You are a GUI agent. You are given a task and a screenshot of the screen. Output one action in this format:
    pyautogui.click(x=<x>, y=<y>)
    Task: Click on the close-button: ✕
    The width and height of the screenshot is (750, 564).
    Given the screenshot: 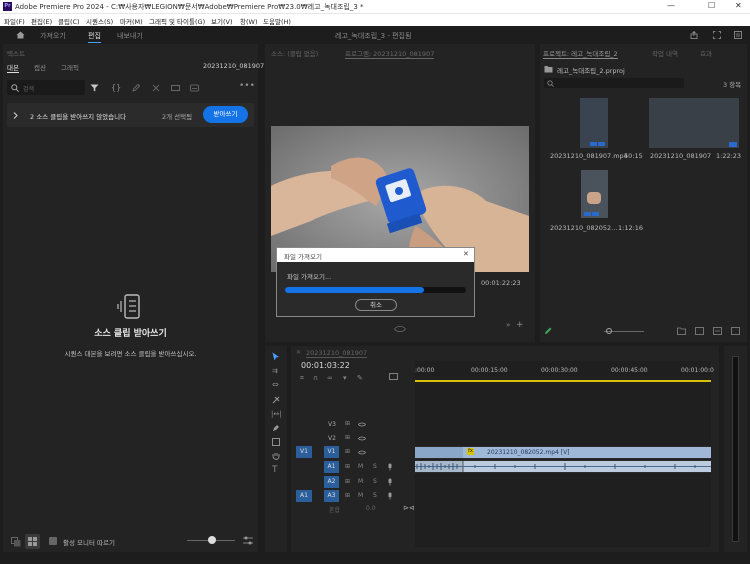 What is the action you would take?
    pyautogui.click(x=738, y=5)
    